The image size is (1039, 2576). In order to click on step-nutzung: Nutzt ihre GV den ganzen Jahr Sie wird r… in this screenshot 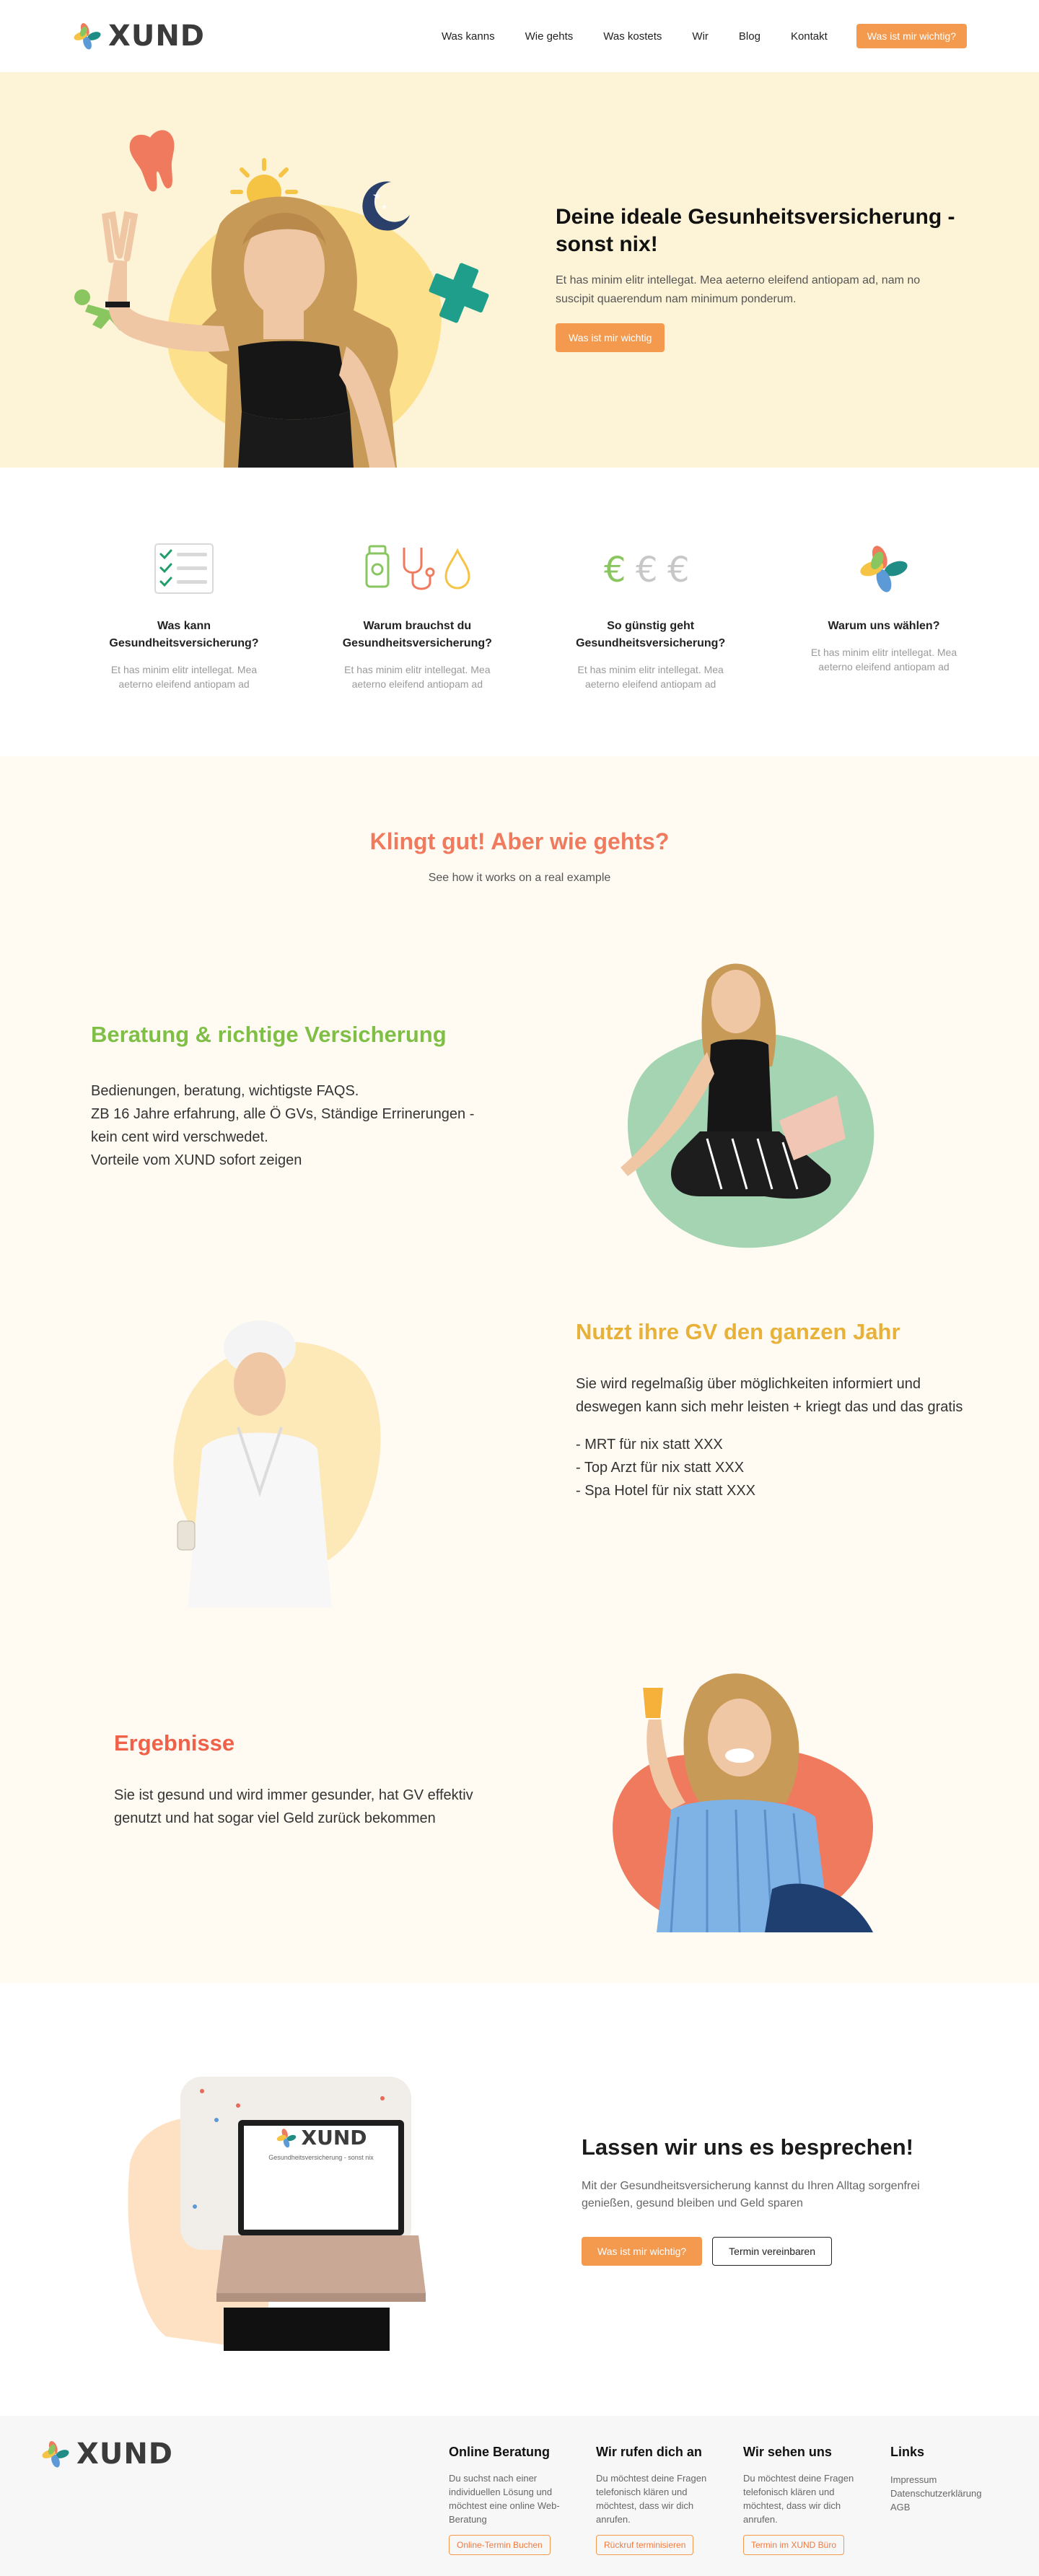, I will do `click(770, 1410)`.